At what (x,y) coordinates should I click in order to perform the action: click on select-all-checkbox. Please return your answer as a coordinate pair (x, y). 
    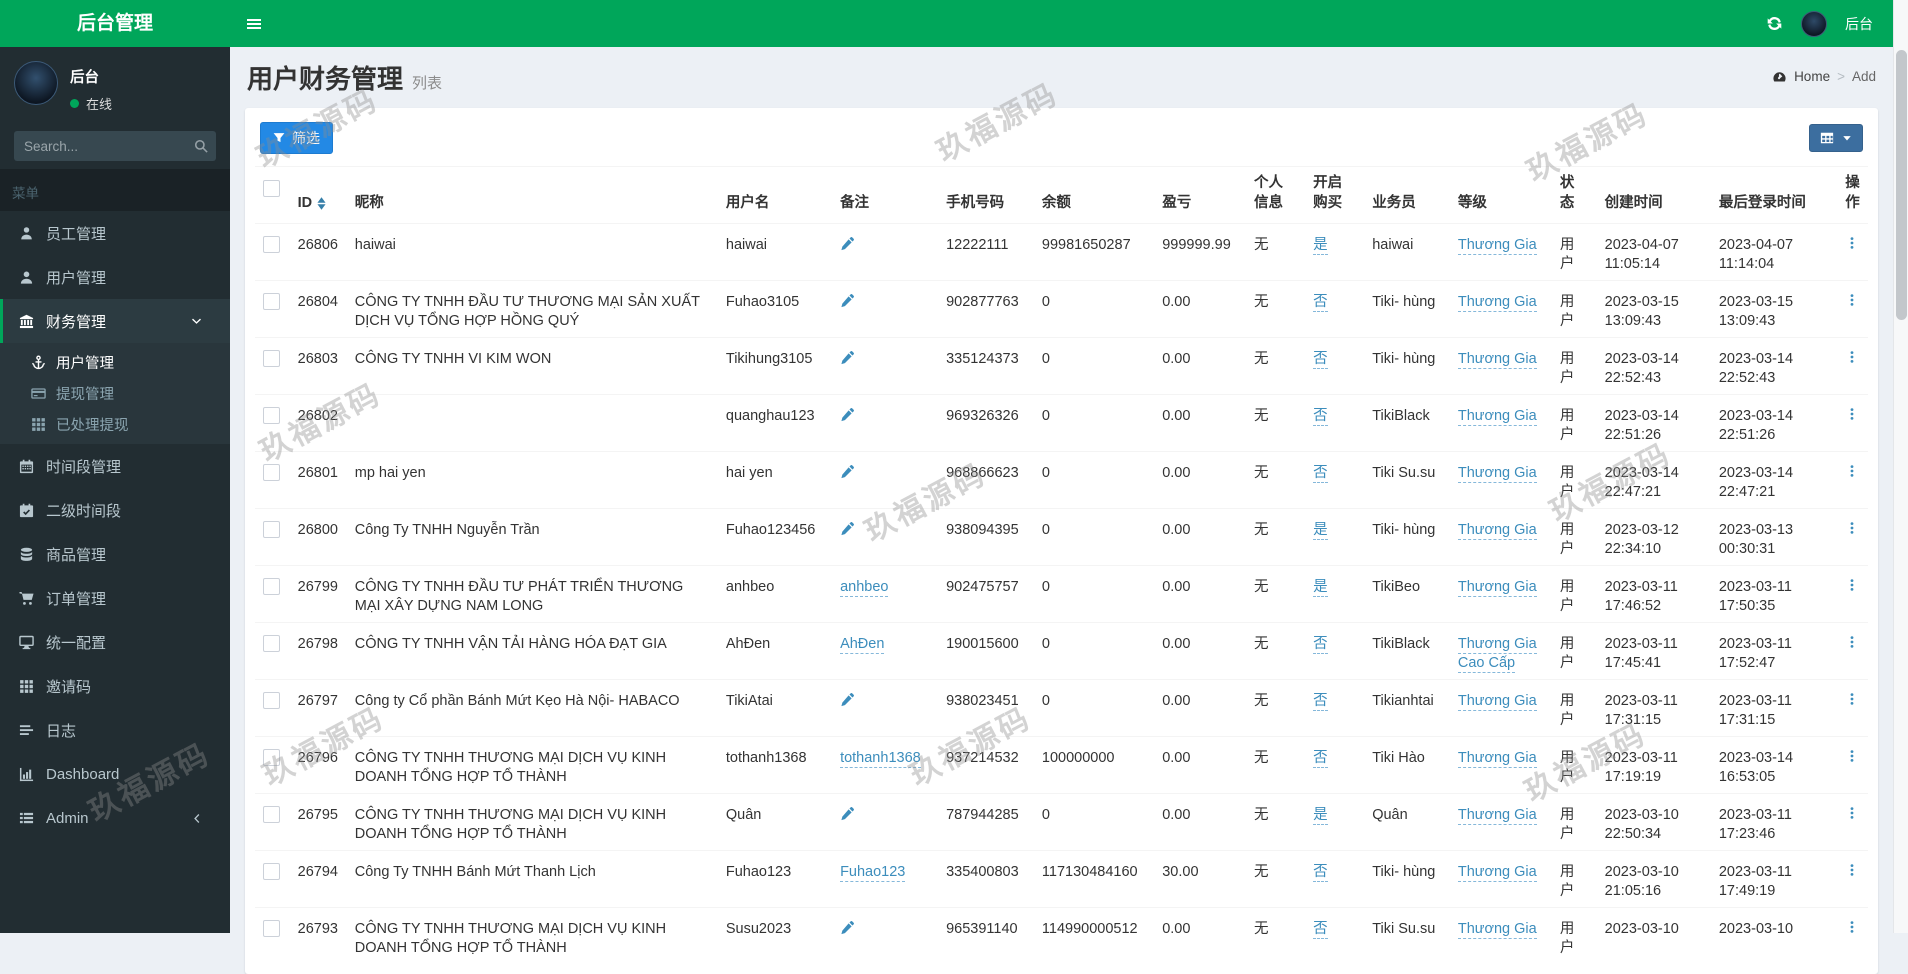
    Looking at the image, I should click on (271, 188).